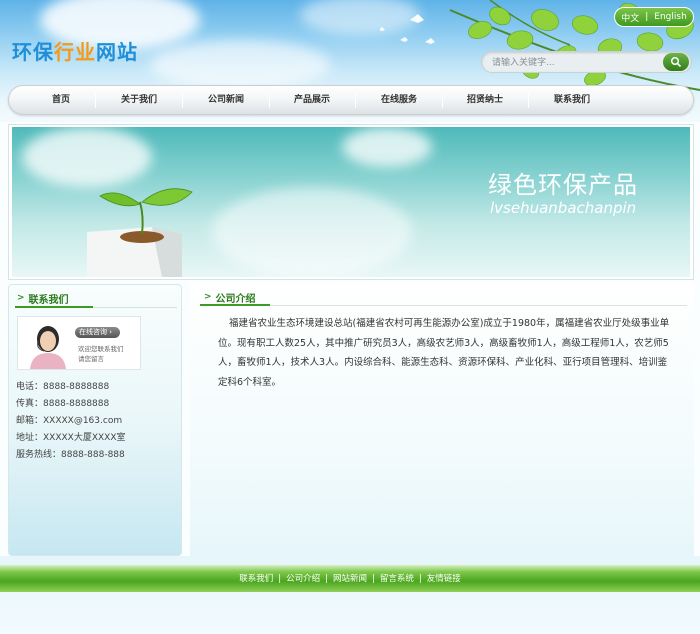 The height and width of the screenshot is (634, 700). Describe the element at coordinates (63, 404) in the screenshot. I see `contact-fax: 传真：8888-8888888` at that location.